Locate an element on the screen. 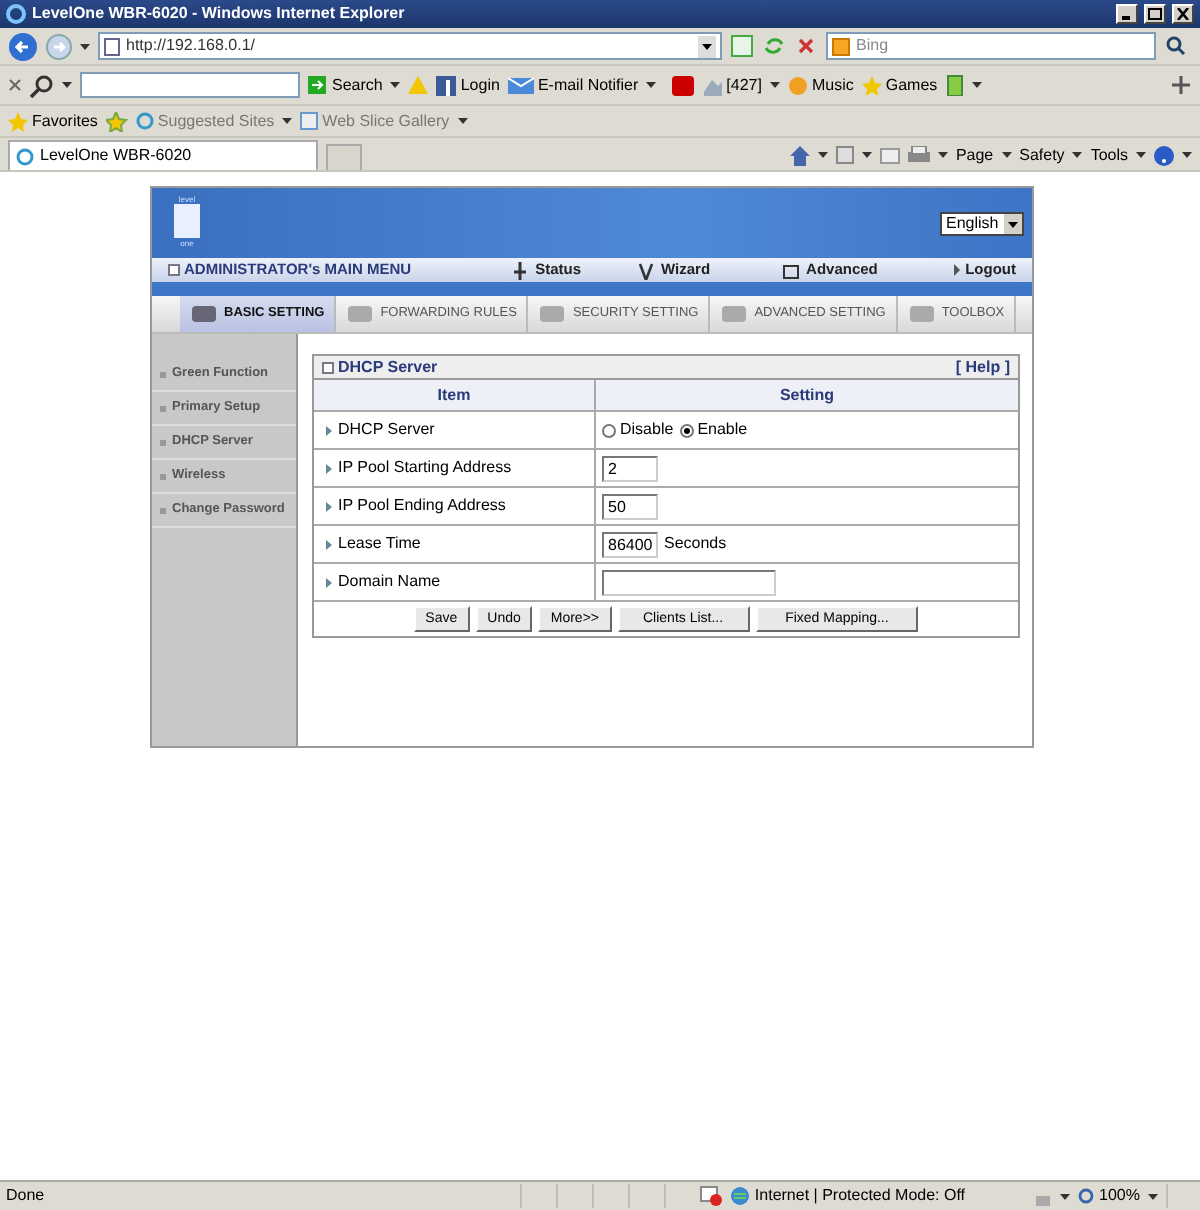  favorites-button: Favorites is located at coordinates (53, 121).